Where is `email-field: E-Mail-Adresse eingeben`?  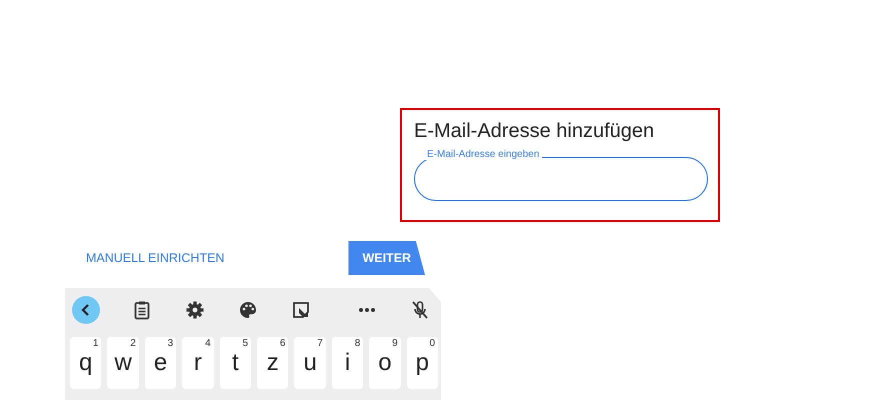
email-field: E-Mail-Adresse eingeben is located at coordinates (561, 175).